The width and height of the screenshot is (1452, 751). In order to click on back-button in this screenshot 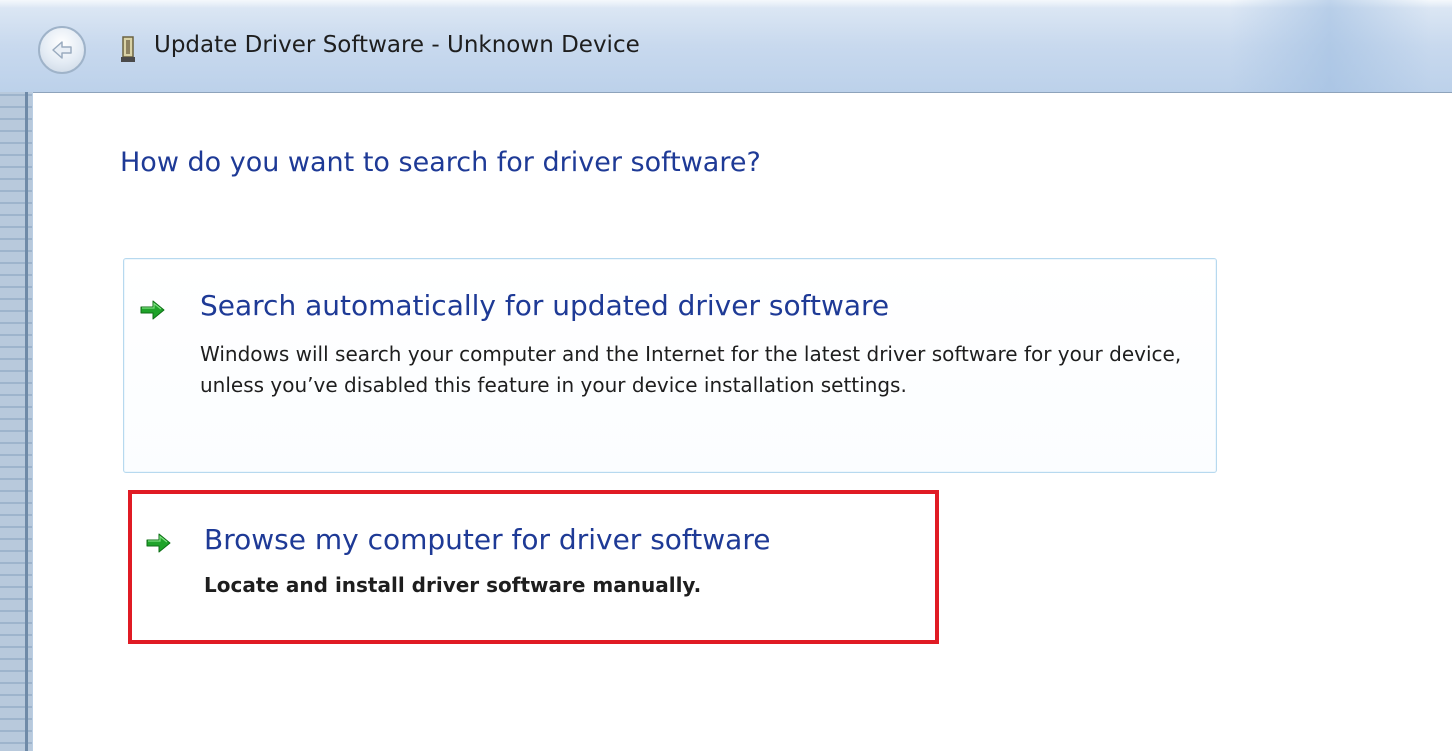, I will do `click(62, 50)`.